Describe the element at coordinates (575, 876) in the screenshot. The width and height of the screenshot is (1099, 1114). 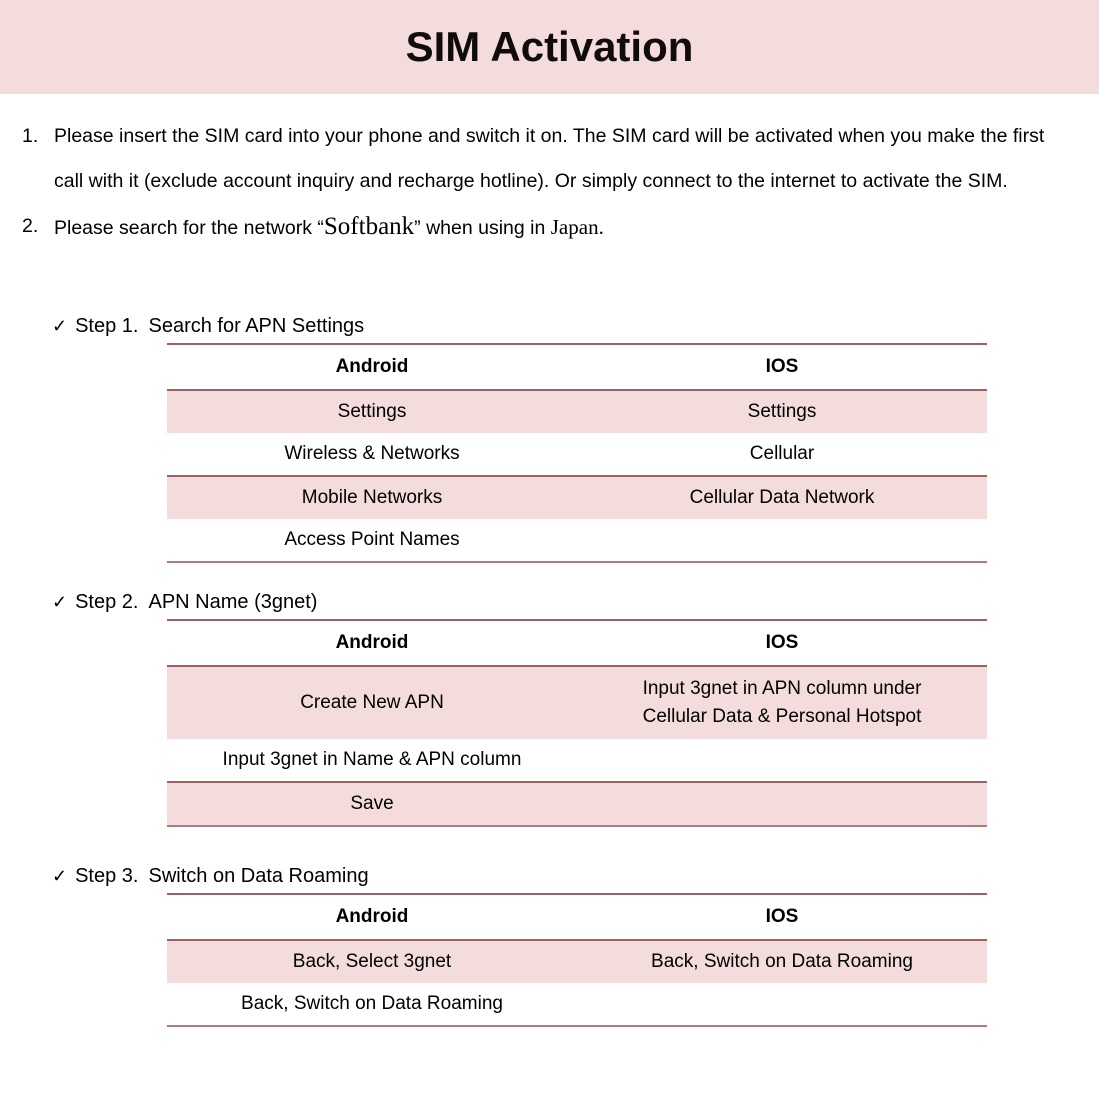
I see `step-heading-3: ✓ Step 3. Switch on Data Roaming` at that location.